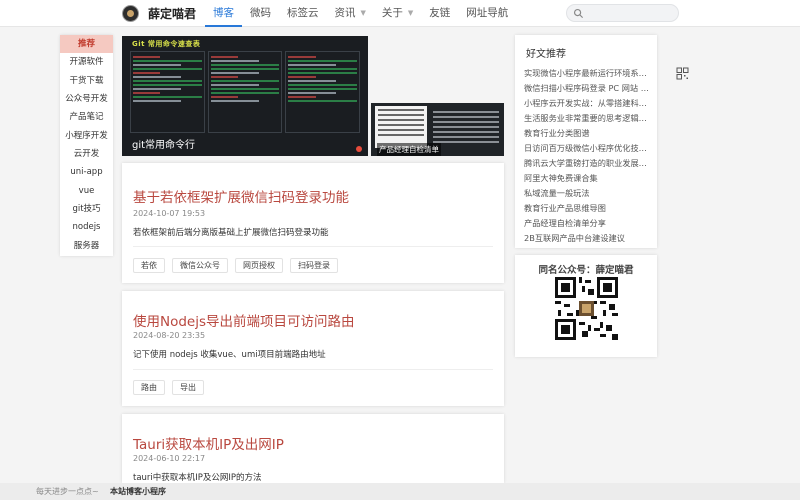 Image resolution: width=800 pixels, height=500 pixels. What do you see at coordinates (86, 246) in the screenshot?
I see `sidebar-item-server: 服务器` at bounding box center [86, 246].